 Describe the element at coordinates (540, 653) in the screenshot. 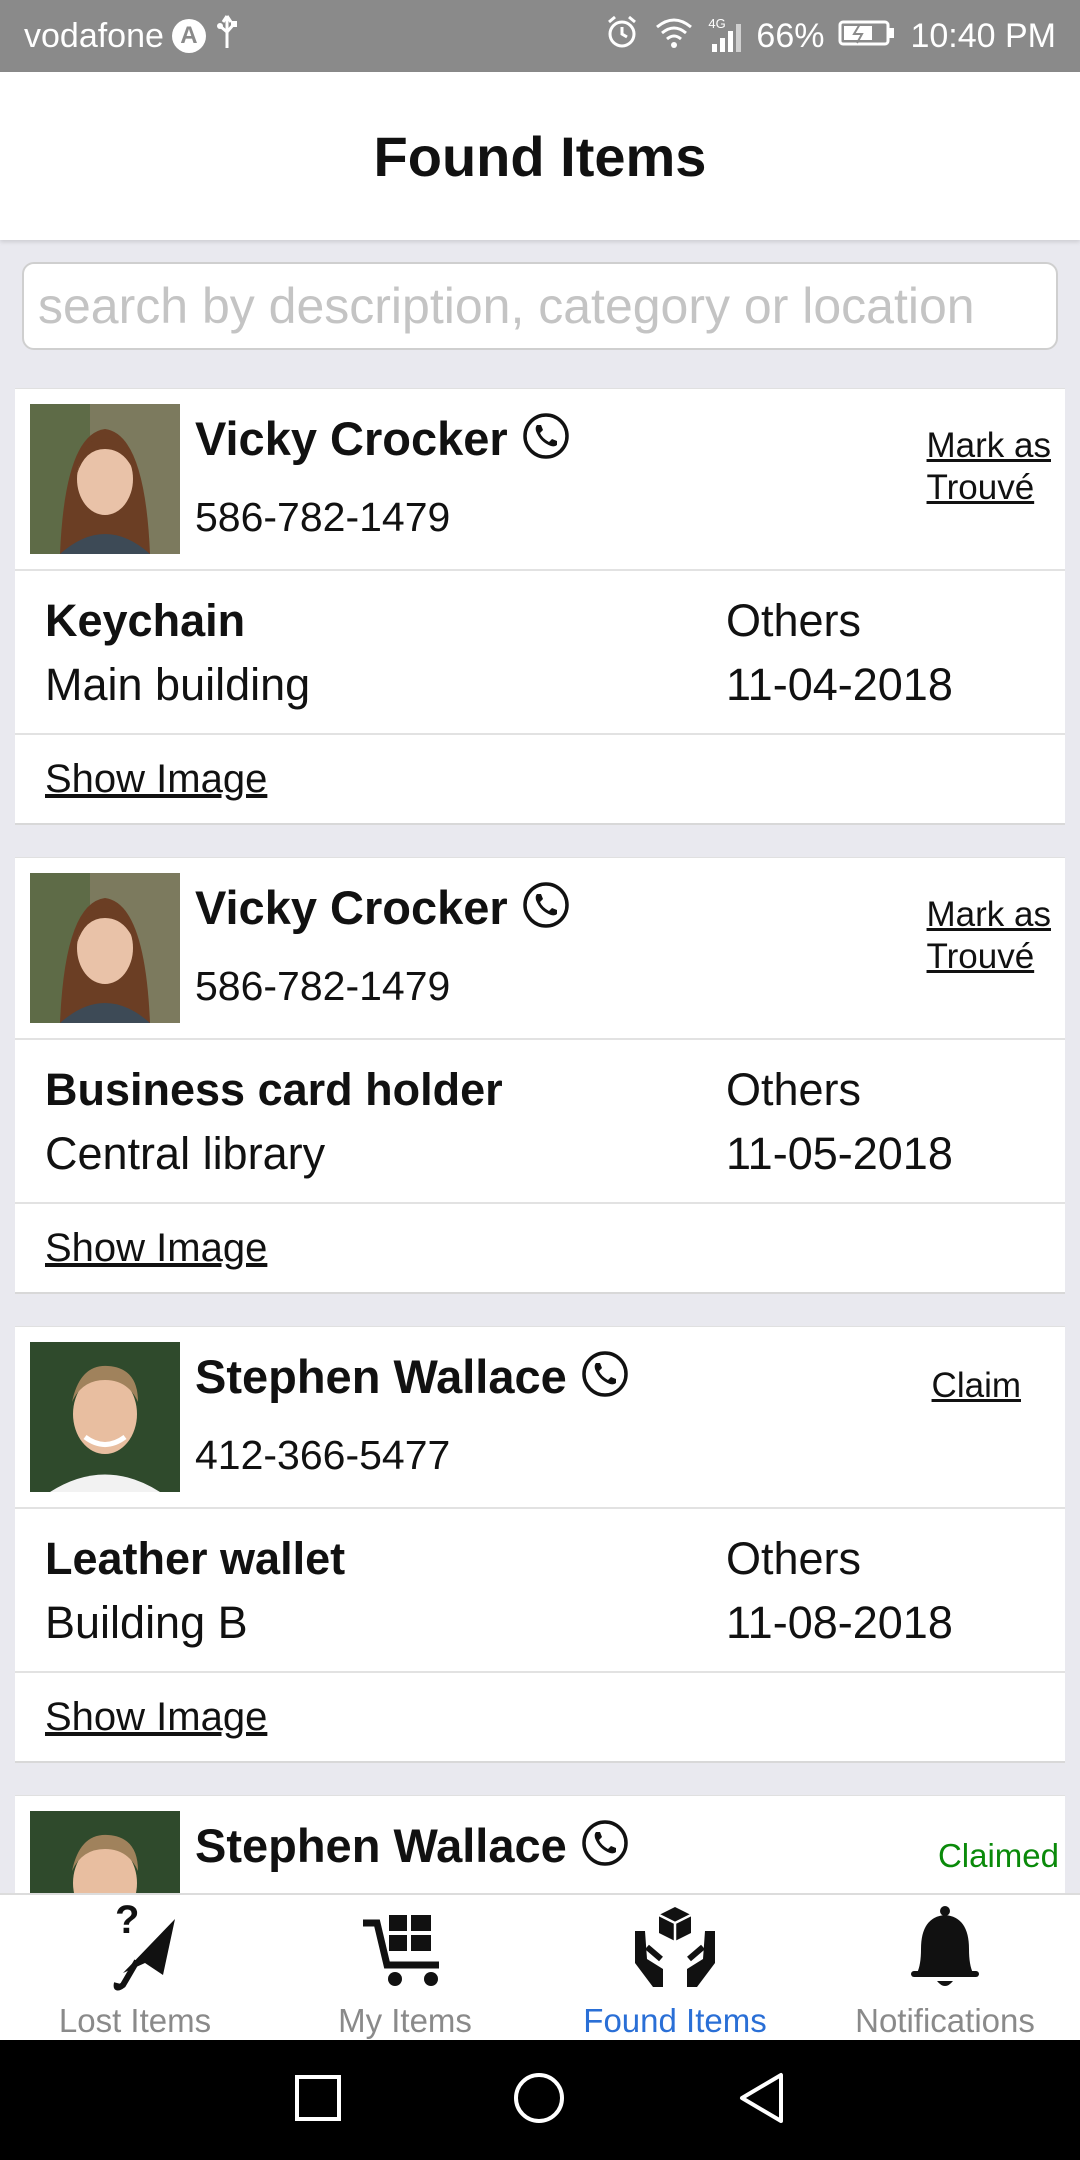

I see `card-details: Keychain Main building Others 11-04-2018` at that location.